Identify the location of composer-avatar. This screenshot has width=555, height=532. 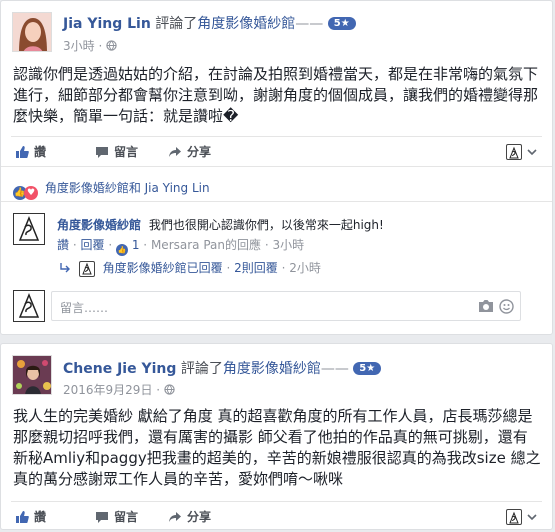
(29, 306).